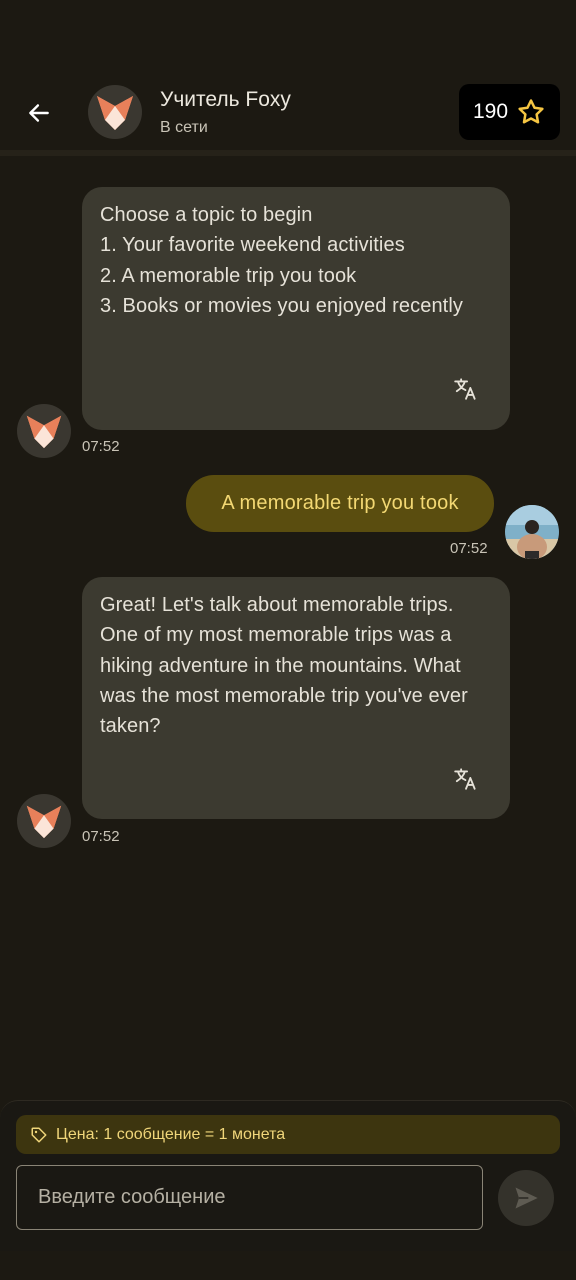 The image size is (576, 1280). I want to click on online-status: В сети, so click(184, 127).